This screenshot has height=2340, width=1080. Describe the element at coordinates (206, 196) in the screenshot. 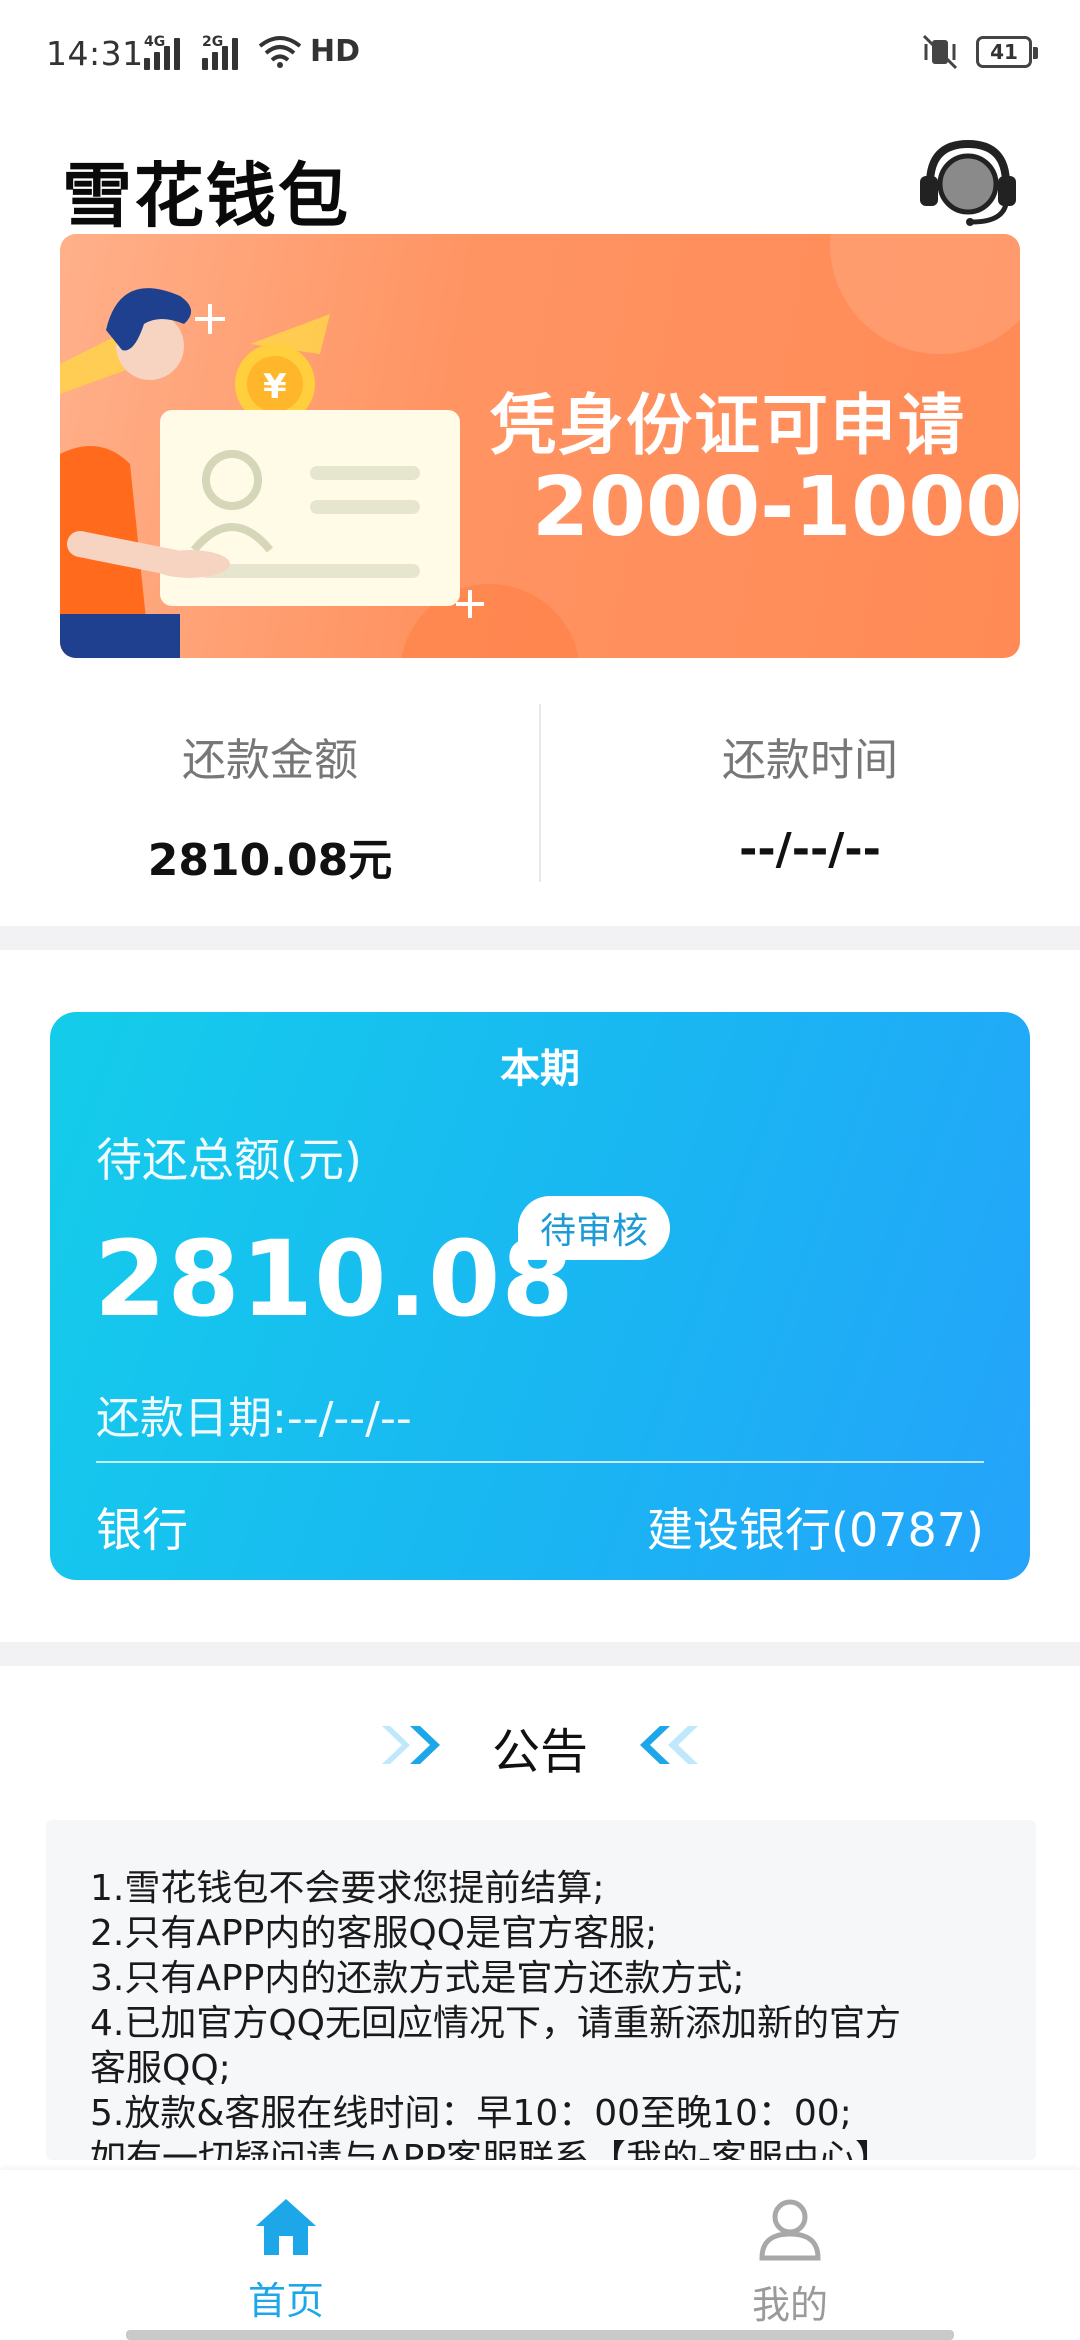

I see `app-title: 雪花钱包` at that location.